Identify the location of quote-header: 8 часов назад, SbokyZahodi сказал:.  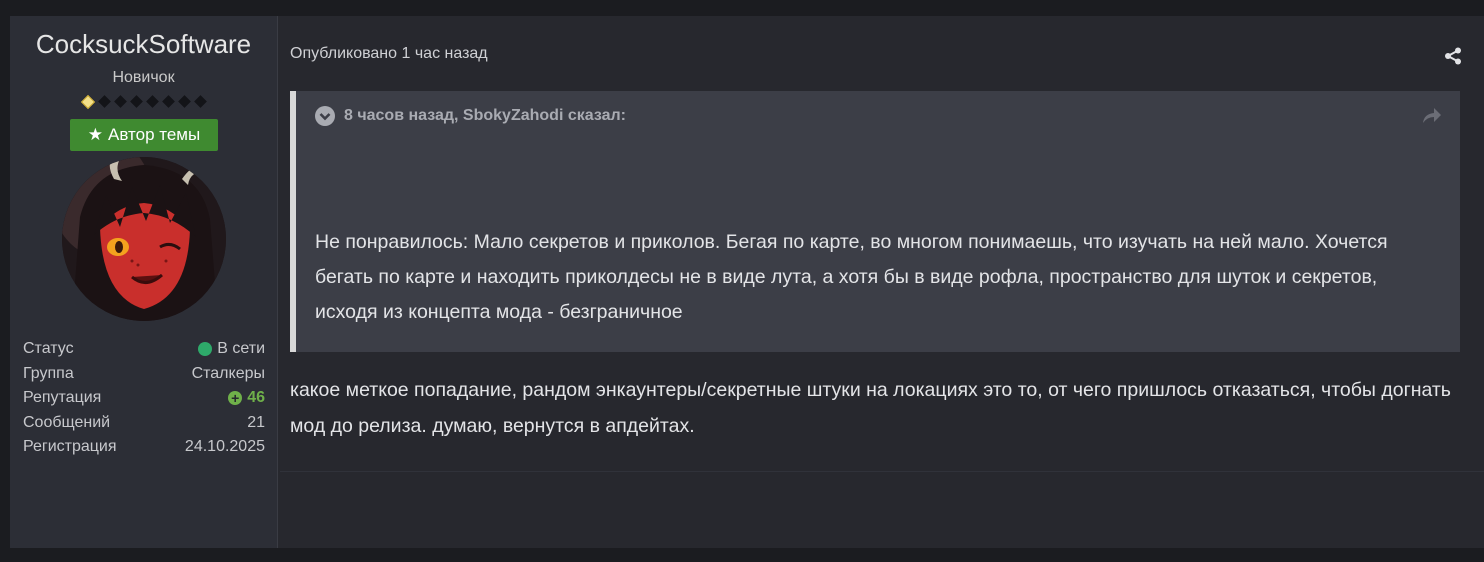
(470, 116).